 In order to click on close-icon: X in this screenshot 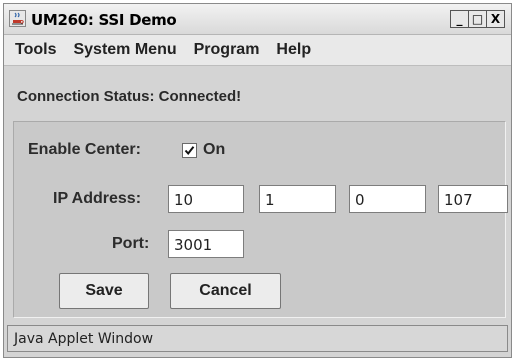, I will do `click(495, 19)`.